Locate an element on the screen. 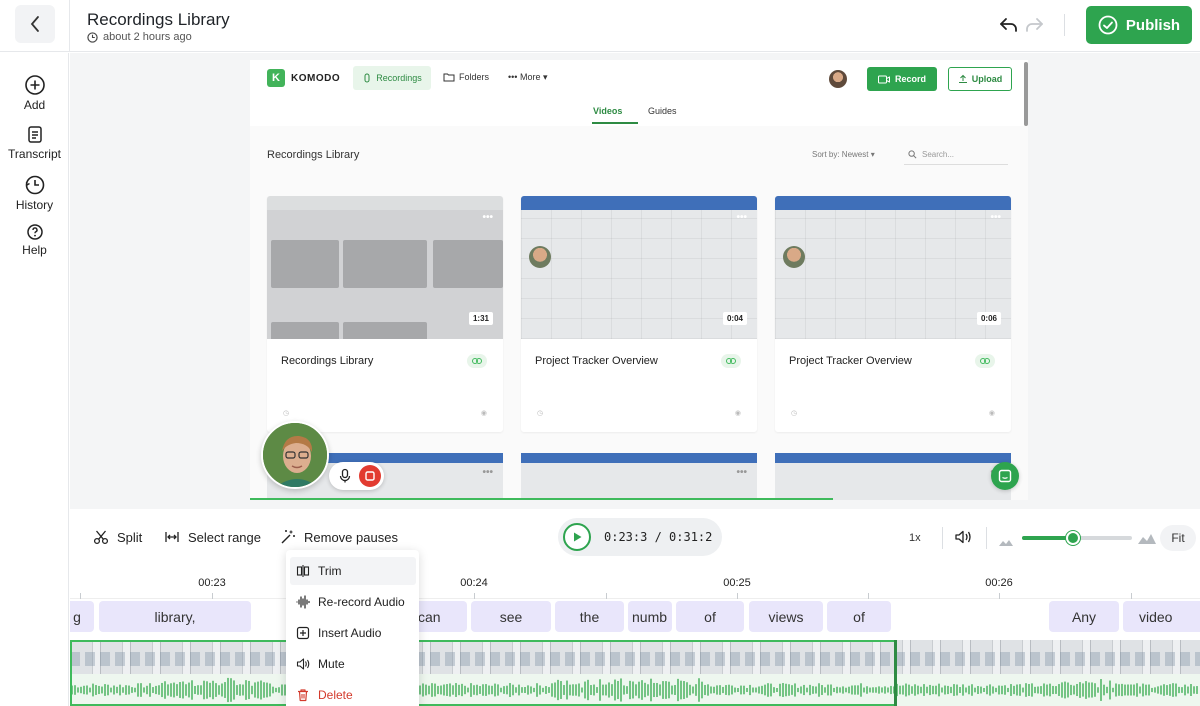 This screenshot has width=1200, height=706. word-chip: the is located at coordinates (589, 616).